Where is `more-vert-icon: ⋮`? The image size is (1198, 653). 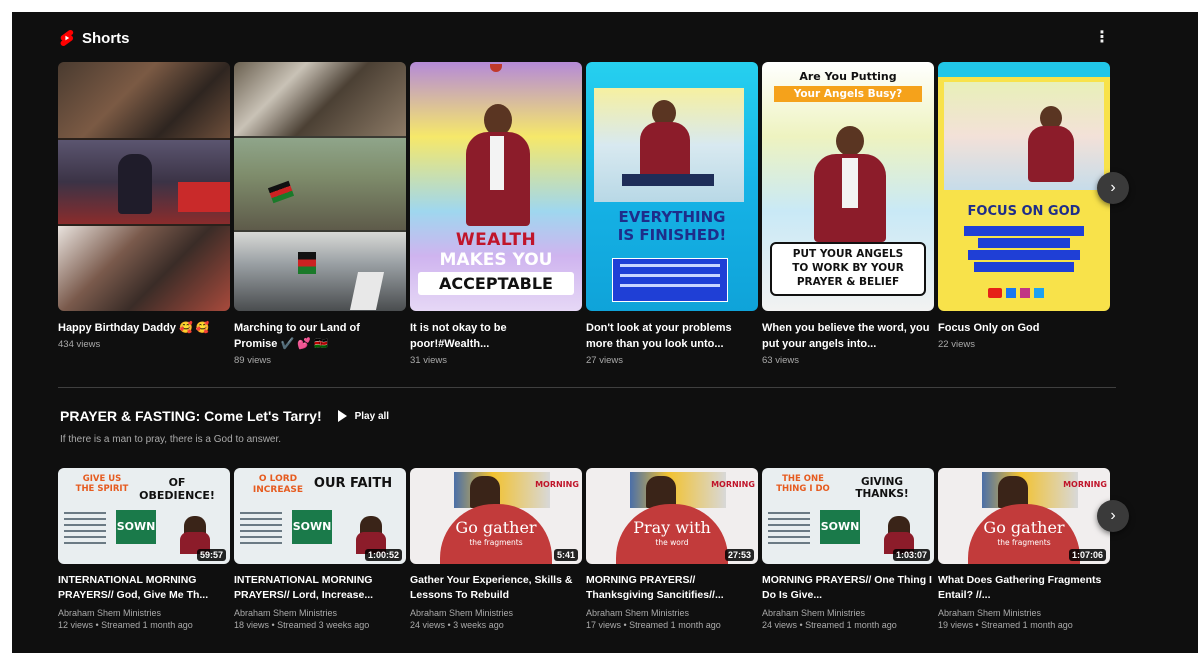 more-vert-icon: ⋮ is located at coordinates (1102, 37).